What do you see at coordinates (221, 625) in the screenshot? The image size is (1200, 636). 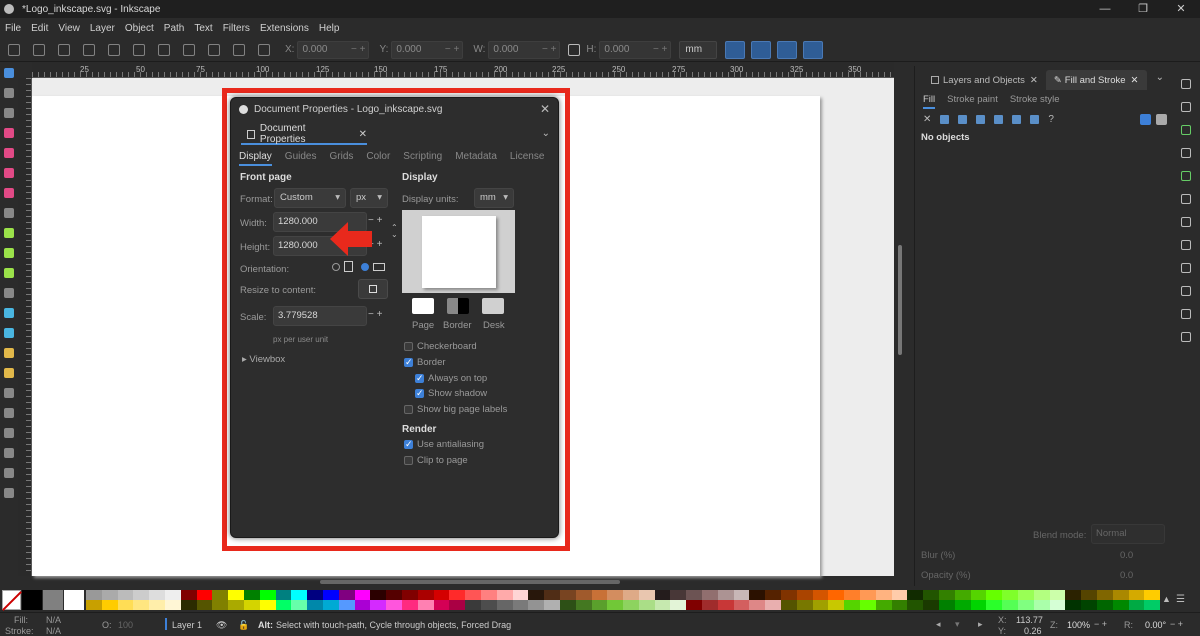 I see `visibility-icon: 👁` at bounding box center [221, 625].